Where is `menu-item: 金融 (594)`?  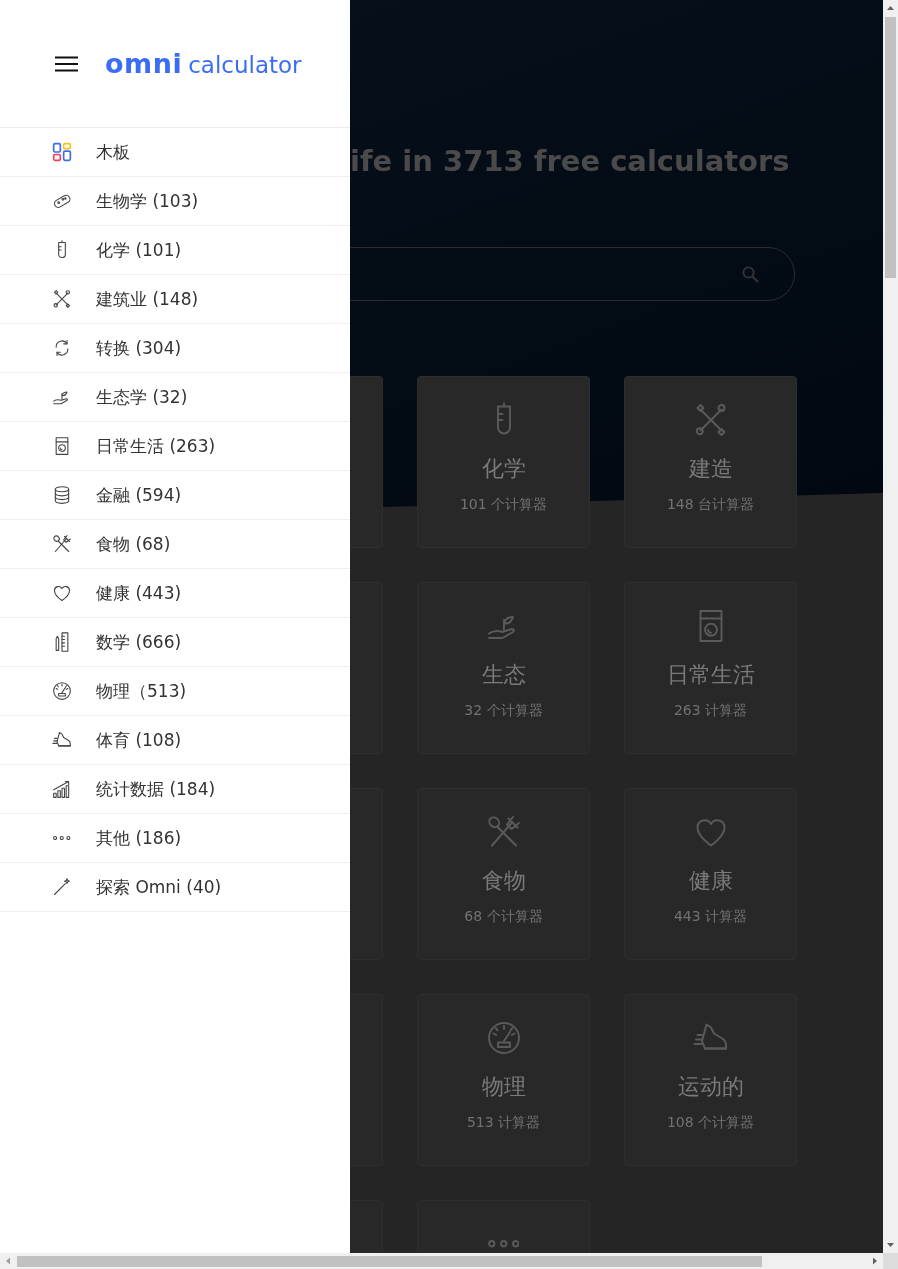
menu-item: 金融 (594) is located at coordinates (175, 495).